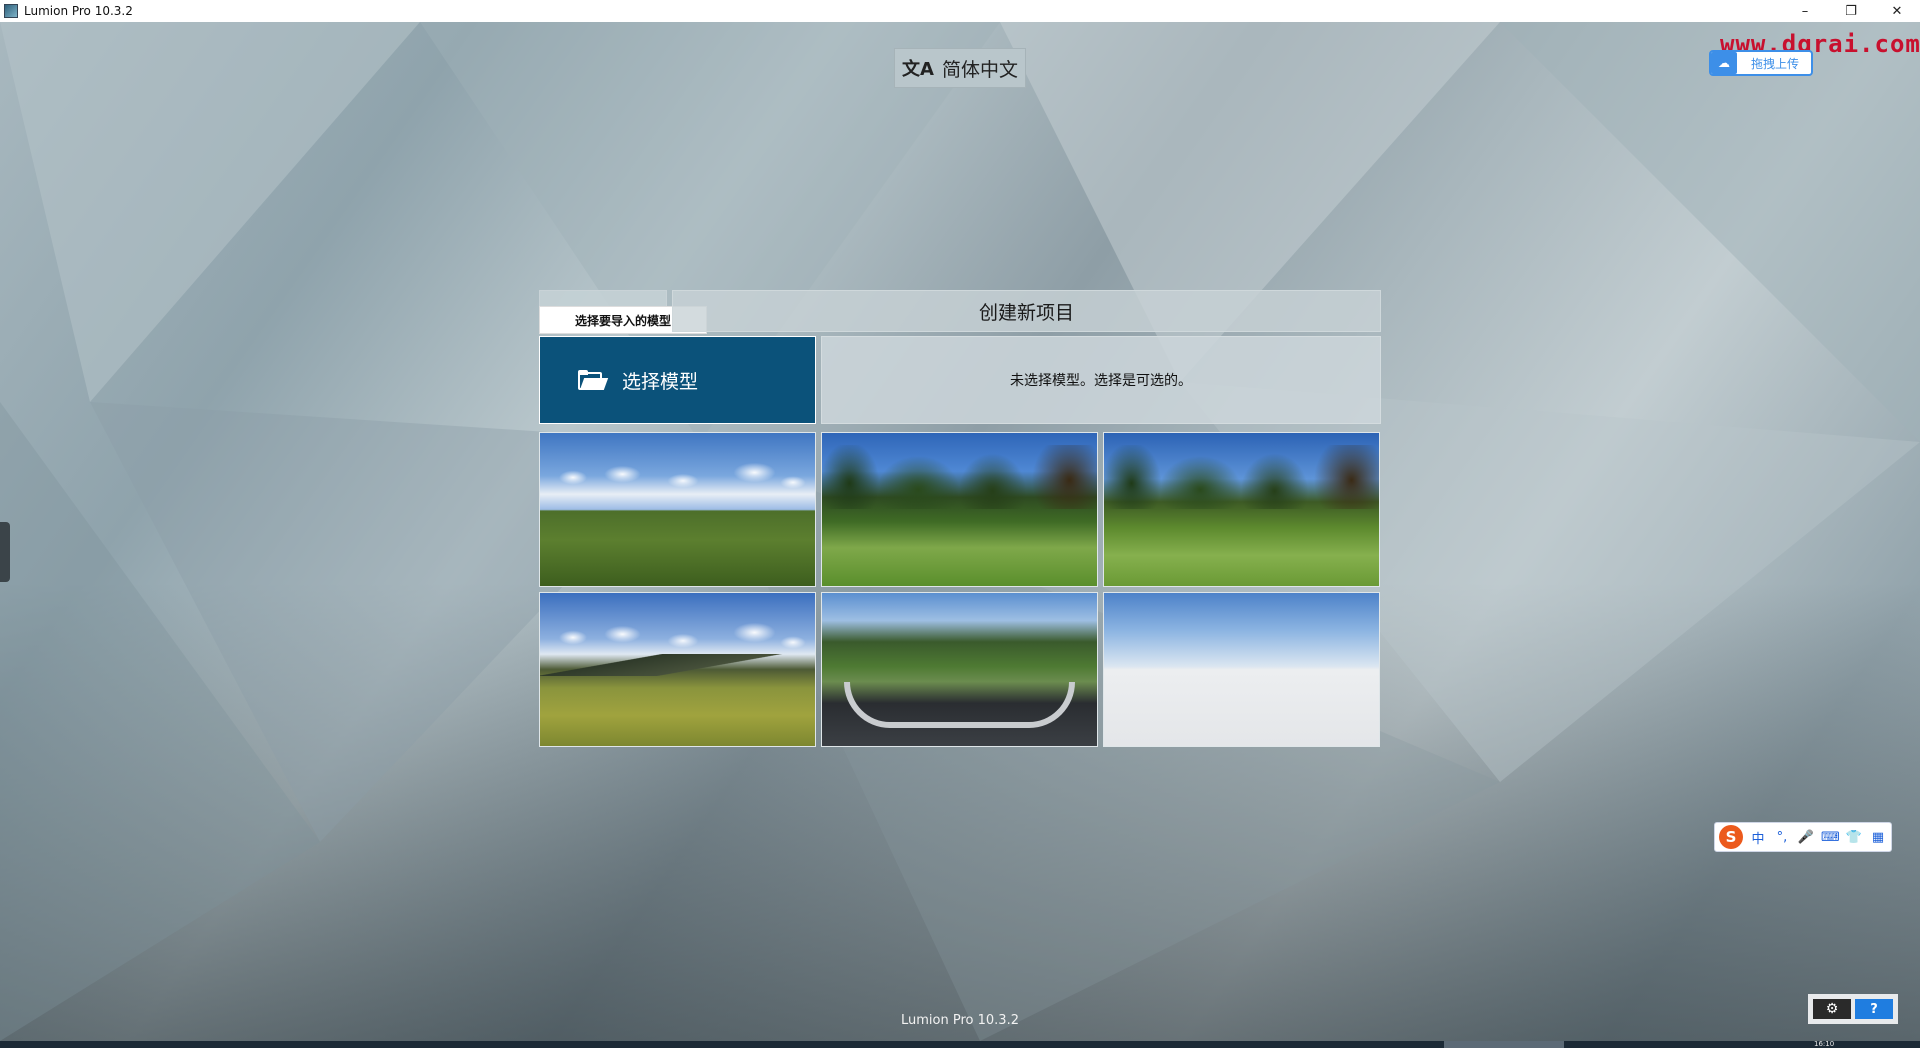 The width and height of the screenshot is (1920, 1048). What do you see at coordinates (593, 380) in the screenshot?
I see `folder-open-icon` at bounding box center [593, 380].